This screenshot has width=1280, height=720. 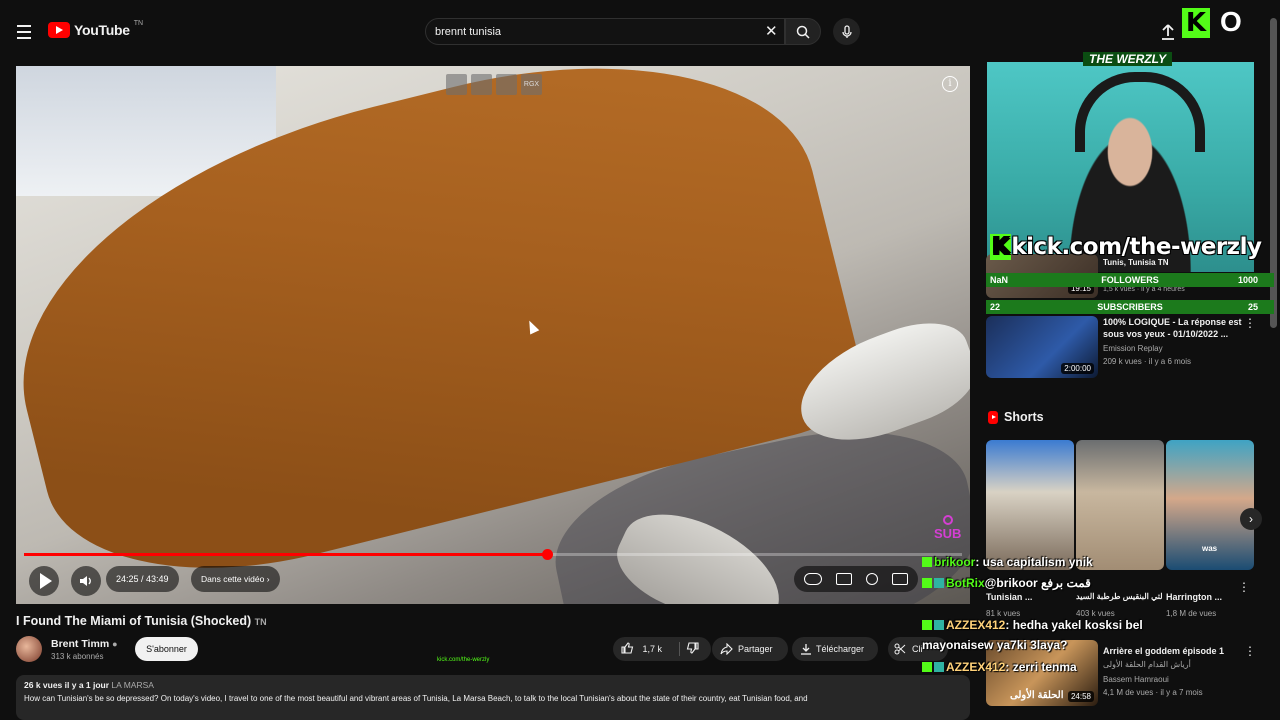 What do you see at coordinates (1153, 692) in the screenshot?
I see `recommended-meta-2: 4,1 M de vues · il y a 7 mois` at bounding box center [1153, 692].